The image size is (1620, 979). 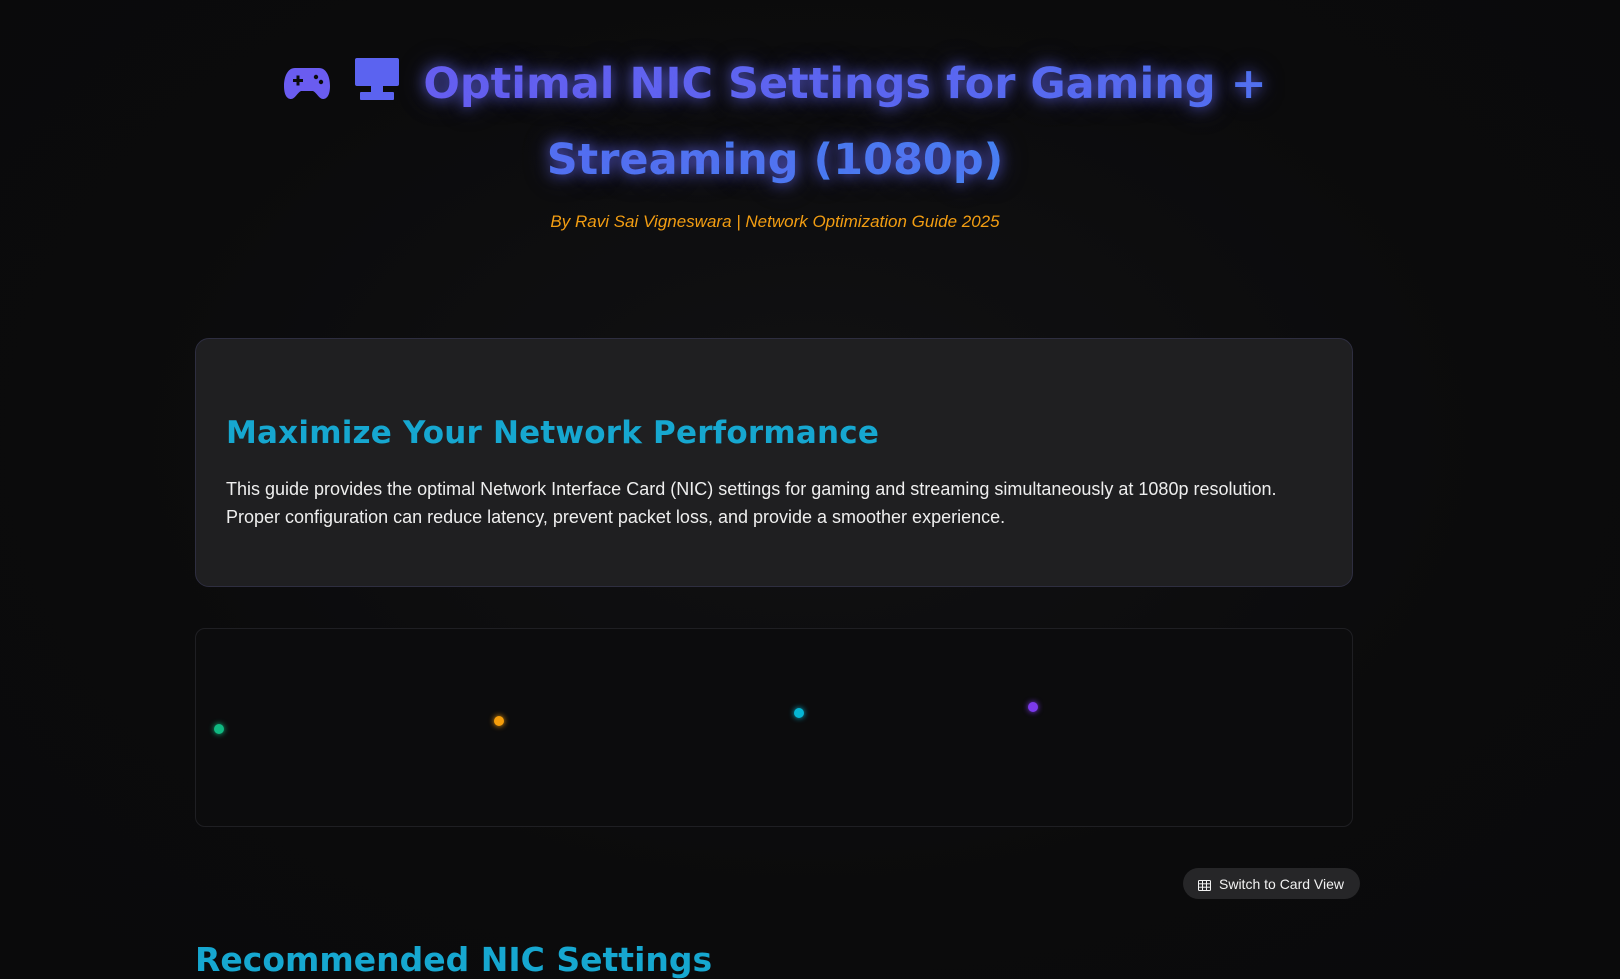 What do you see at coordinates (799, 713) in the screenshot?
I see `packet-dot-cyan` at bounding box center [799, 713].